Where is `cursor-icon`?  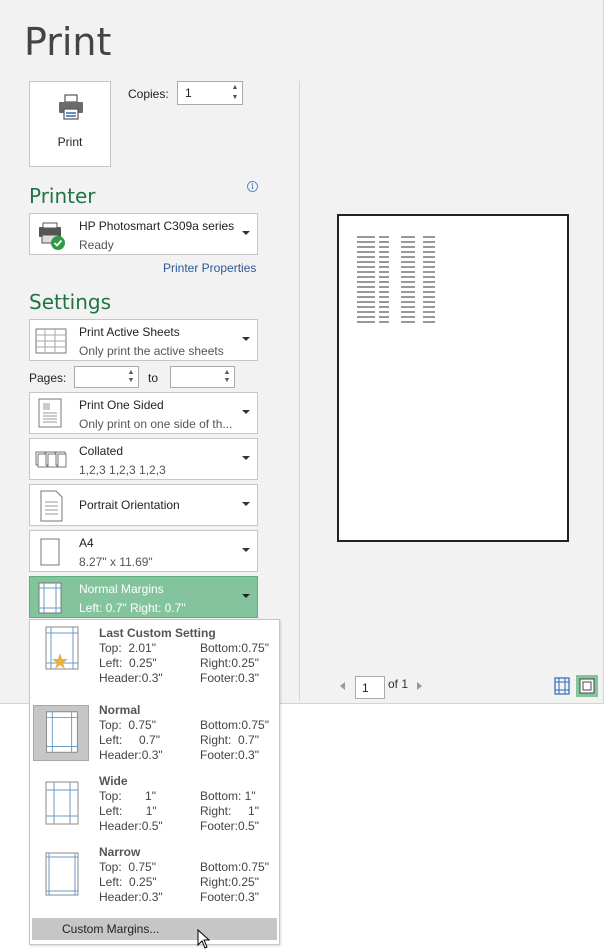 cursor-icon is located at coordinates (204, 939).